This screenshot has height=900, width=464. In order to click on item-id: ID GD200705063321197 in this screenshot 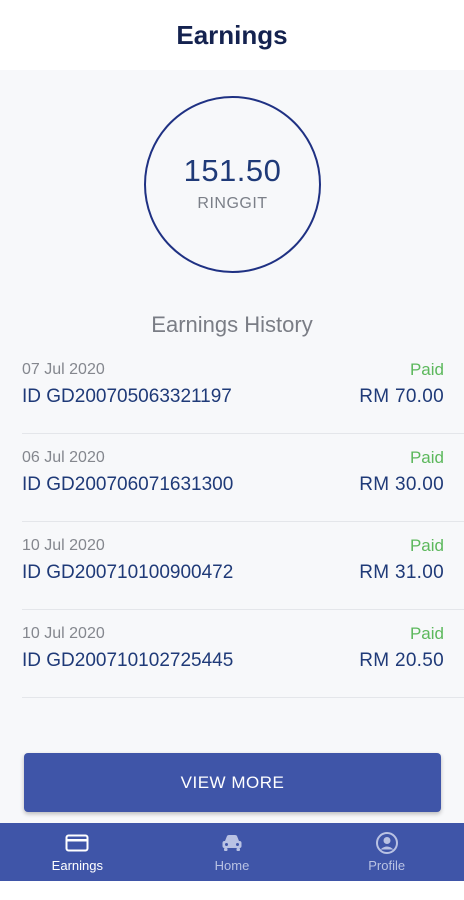, I will do `click(127, 396)`.